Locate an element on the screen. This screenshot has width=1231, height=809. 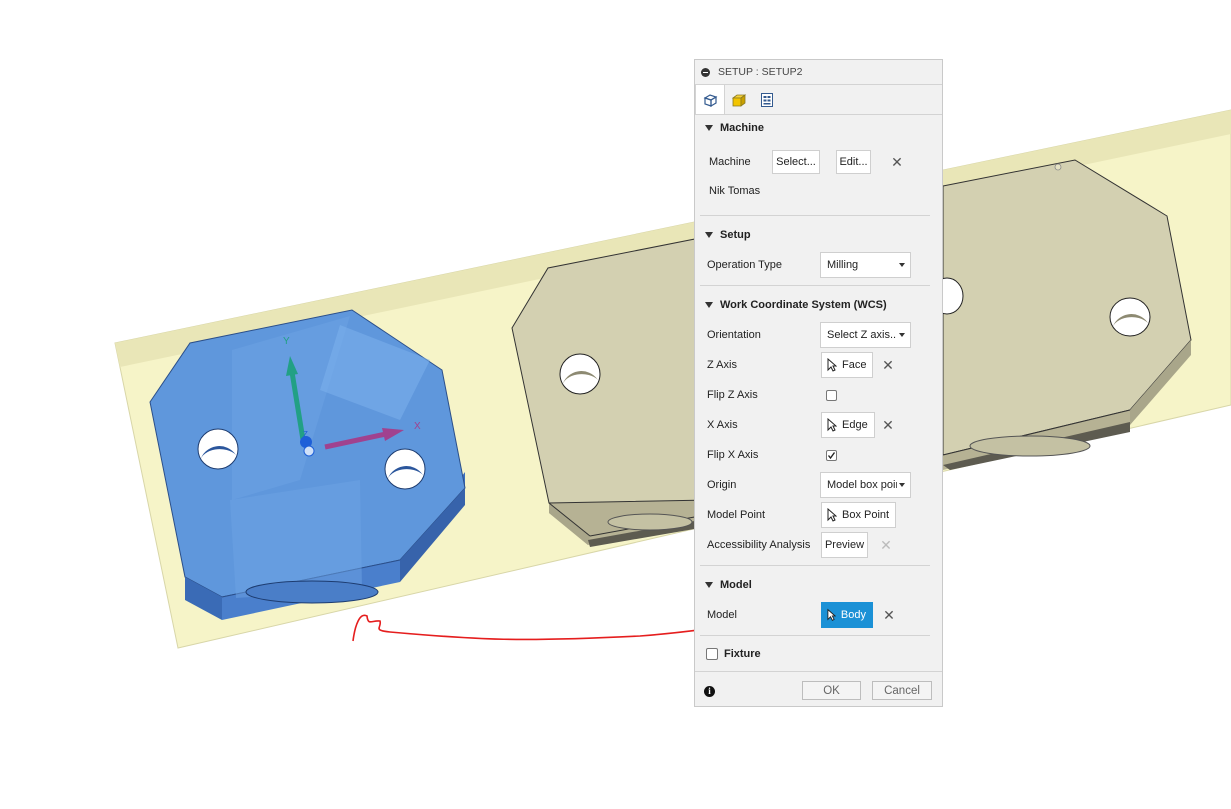
section-machine-header: Machine is located at coordinates (734, 128).